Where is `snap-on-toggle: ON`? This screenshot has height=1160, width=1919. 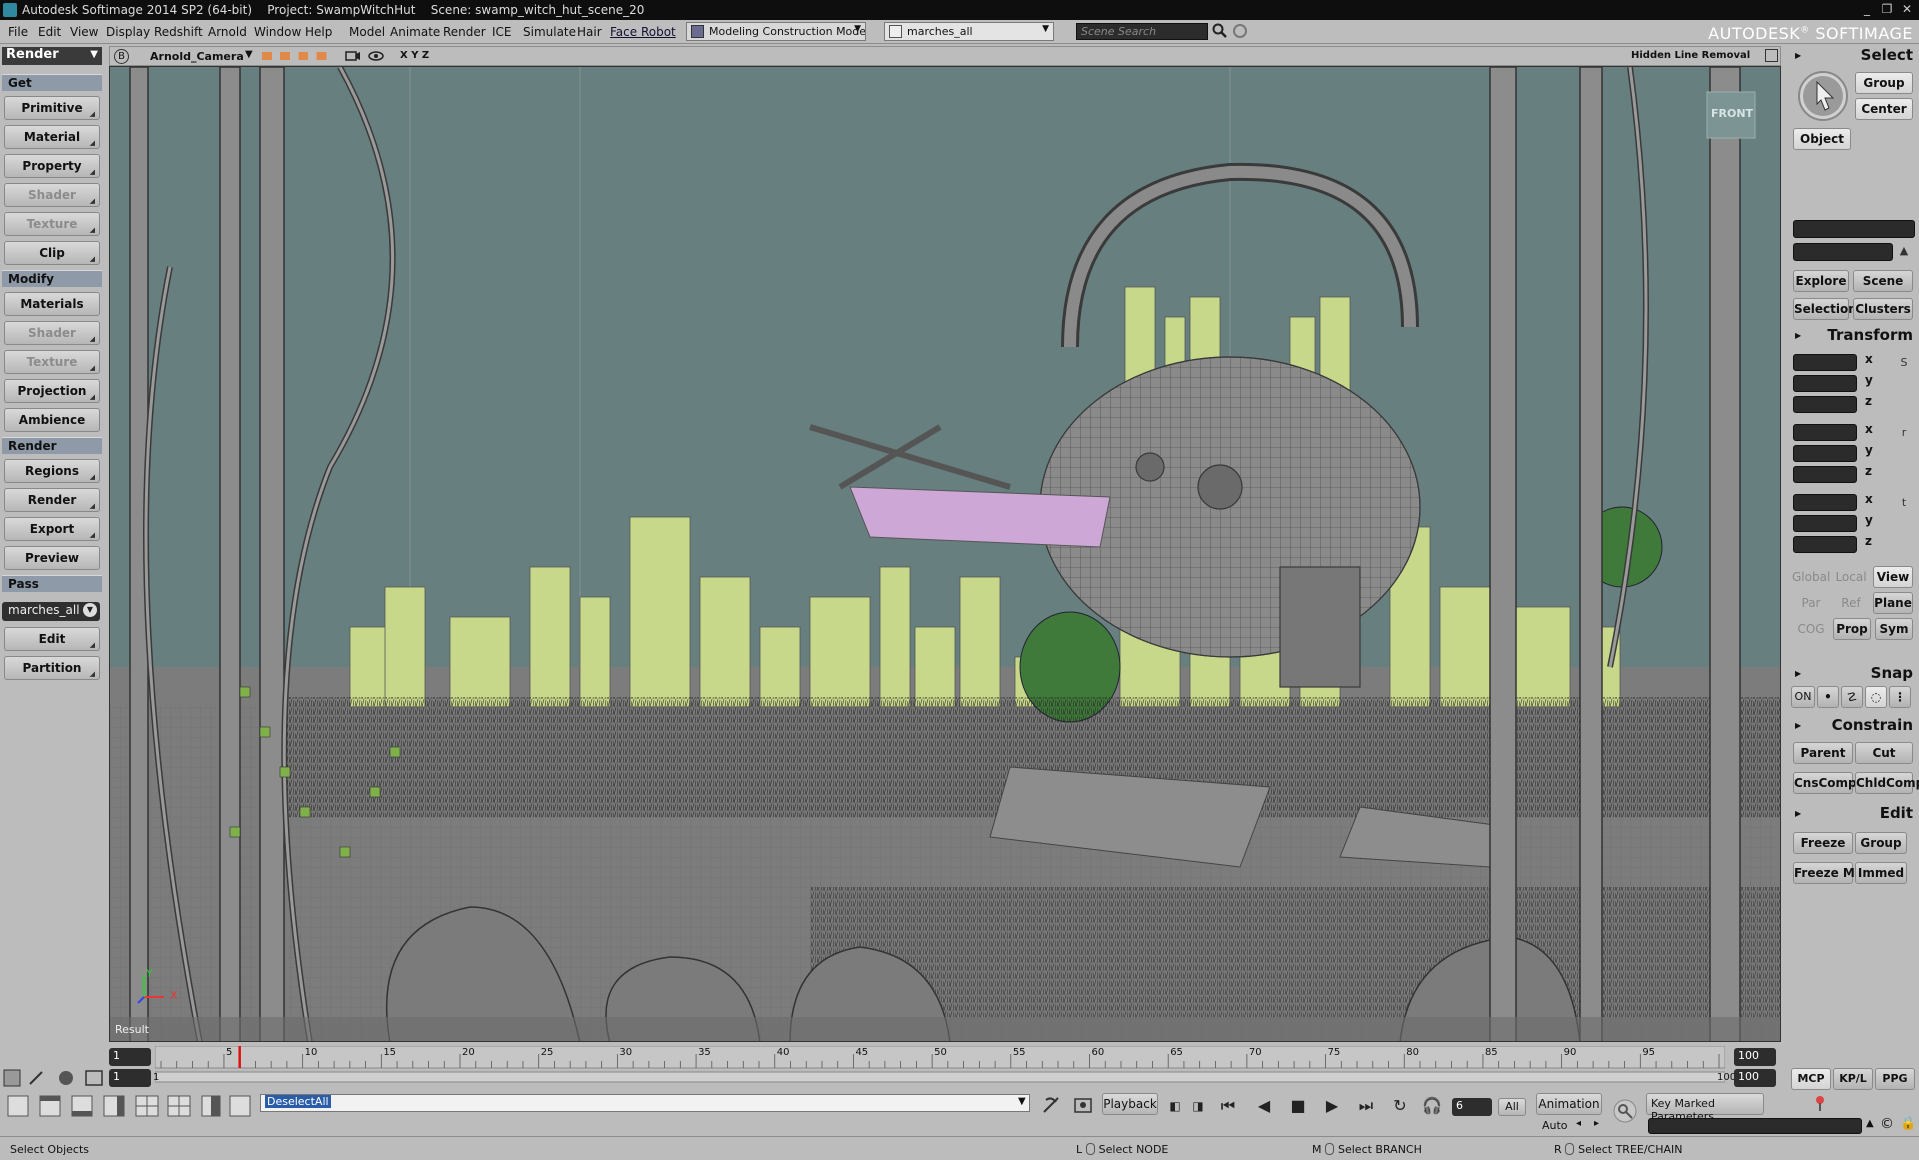
snap-on-toggle: ON is located at coordinates (1803, 697).